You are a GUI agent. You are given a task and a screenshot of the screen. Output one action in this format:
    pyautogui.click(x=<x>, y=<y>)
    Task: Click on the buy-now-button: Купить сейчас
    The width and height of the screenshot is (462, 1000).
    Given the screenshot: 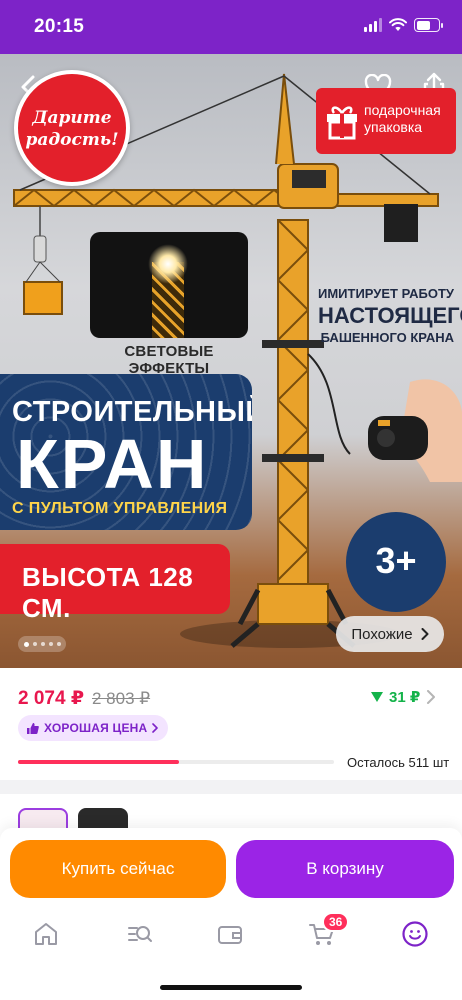 What is the action you would take?
    pyautogui.click(x=118, y=869)
    